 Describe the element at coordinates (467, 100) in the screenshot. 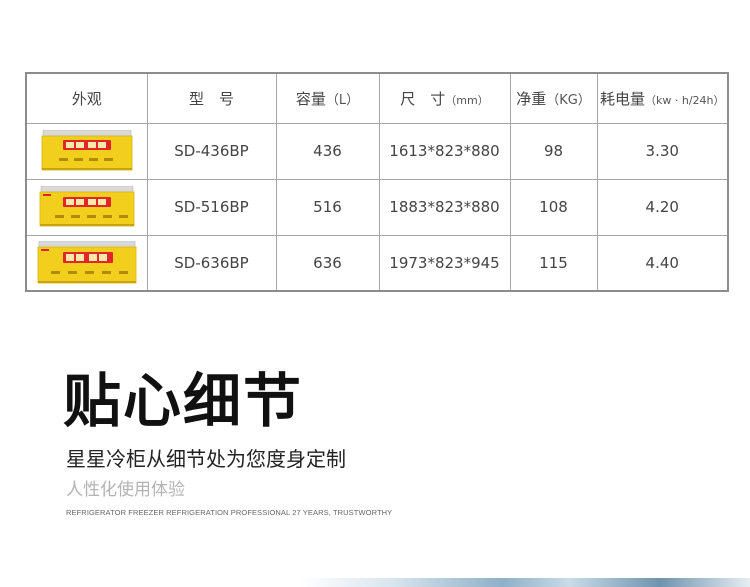

I see `header-size-unit: （mm）` at that location.